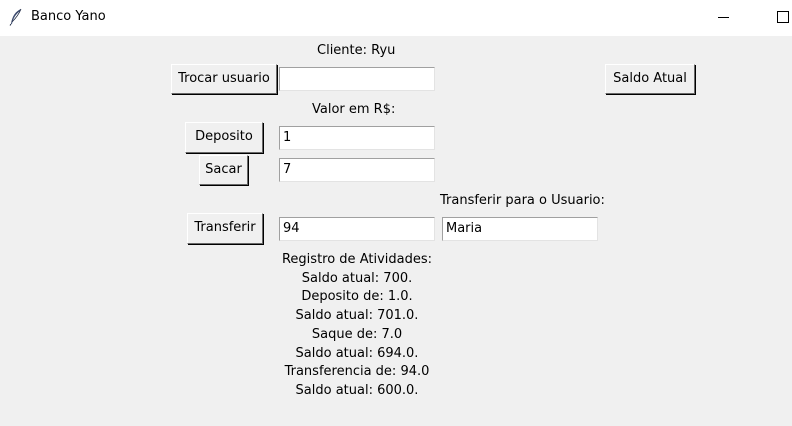 This screenshot has height=426, width=792. Describe the element at coordinates (357, 353) in the screenshot. I see `log-line: Saldo atual: 694.0.` at that location.